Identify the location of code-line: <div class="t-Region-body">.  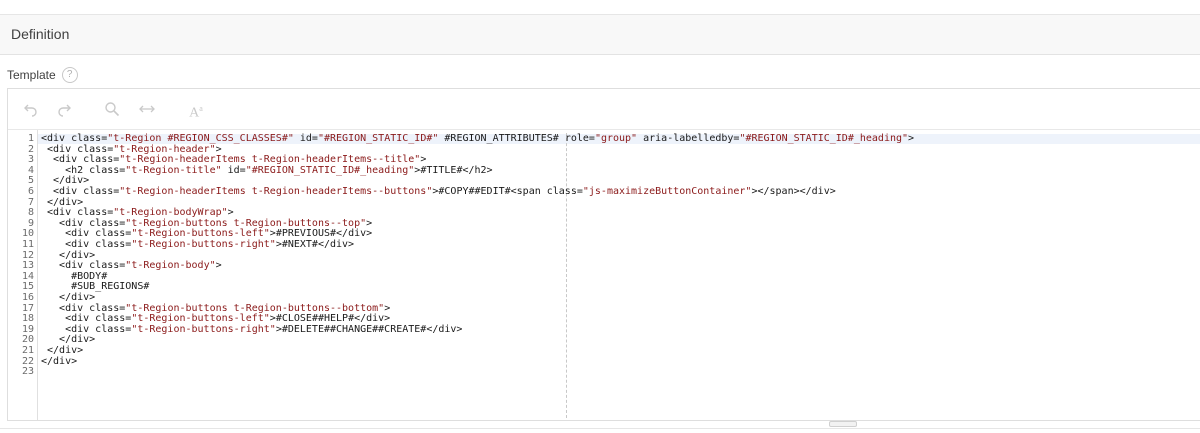
(131, 265).